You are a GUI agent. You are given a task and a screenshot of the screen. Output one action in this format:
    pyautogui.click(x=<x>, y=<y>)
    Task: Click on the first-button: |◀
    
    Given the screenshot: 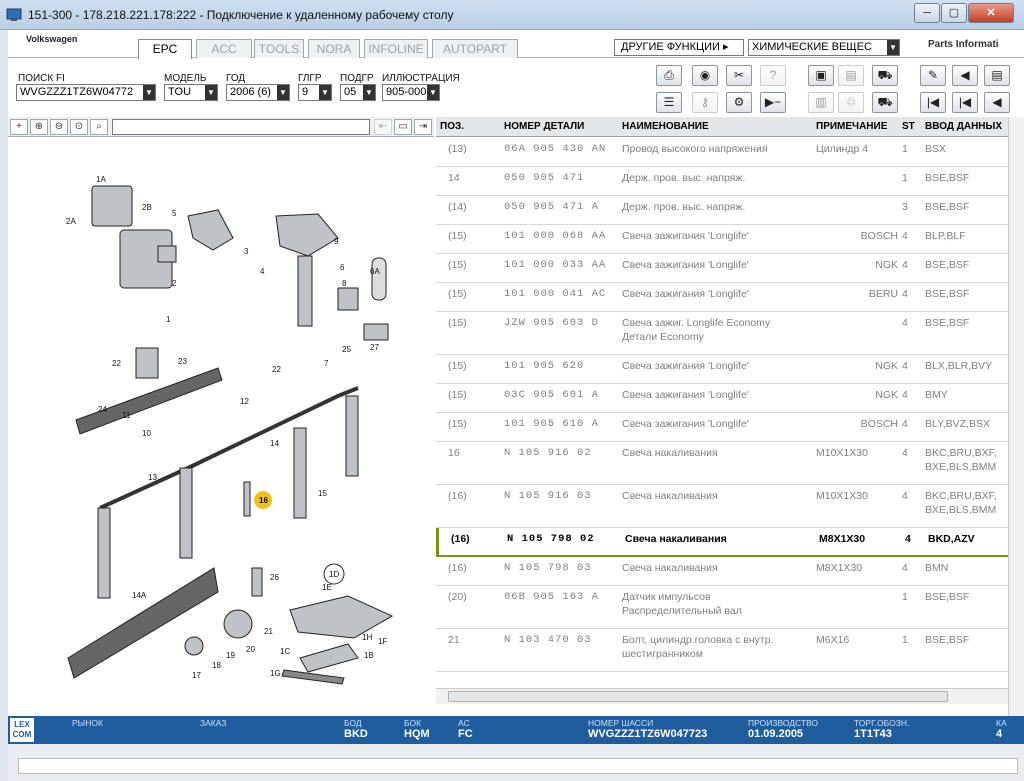 What is the action you would take?
    pyautogui.click(x=933, y=102)
    